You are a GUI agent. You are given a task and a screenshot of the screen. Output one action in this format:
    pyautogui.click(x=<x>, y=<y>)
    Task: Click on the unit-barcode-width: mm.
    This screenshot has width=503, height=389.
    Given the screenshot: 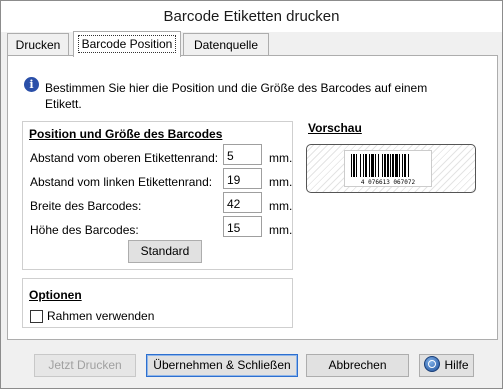 What is the action you would take?
    pyautogui.click(x=281, y=206)
    